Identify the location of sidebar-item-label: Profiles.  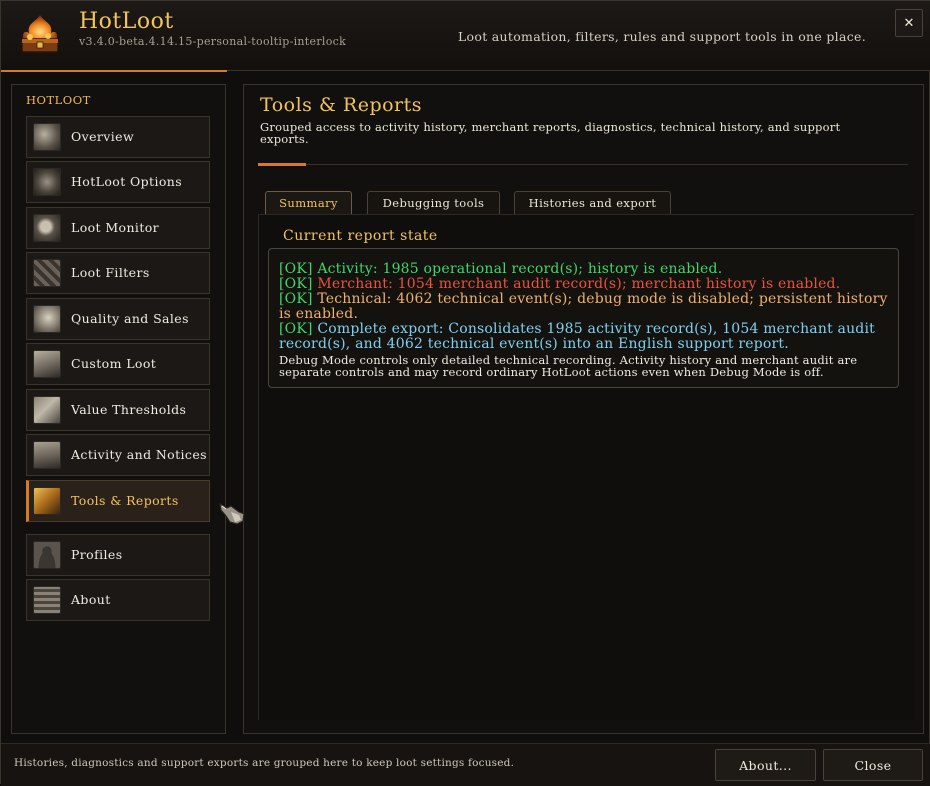
(97, 554).